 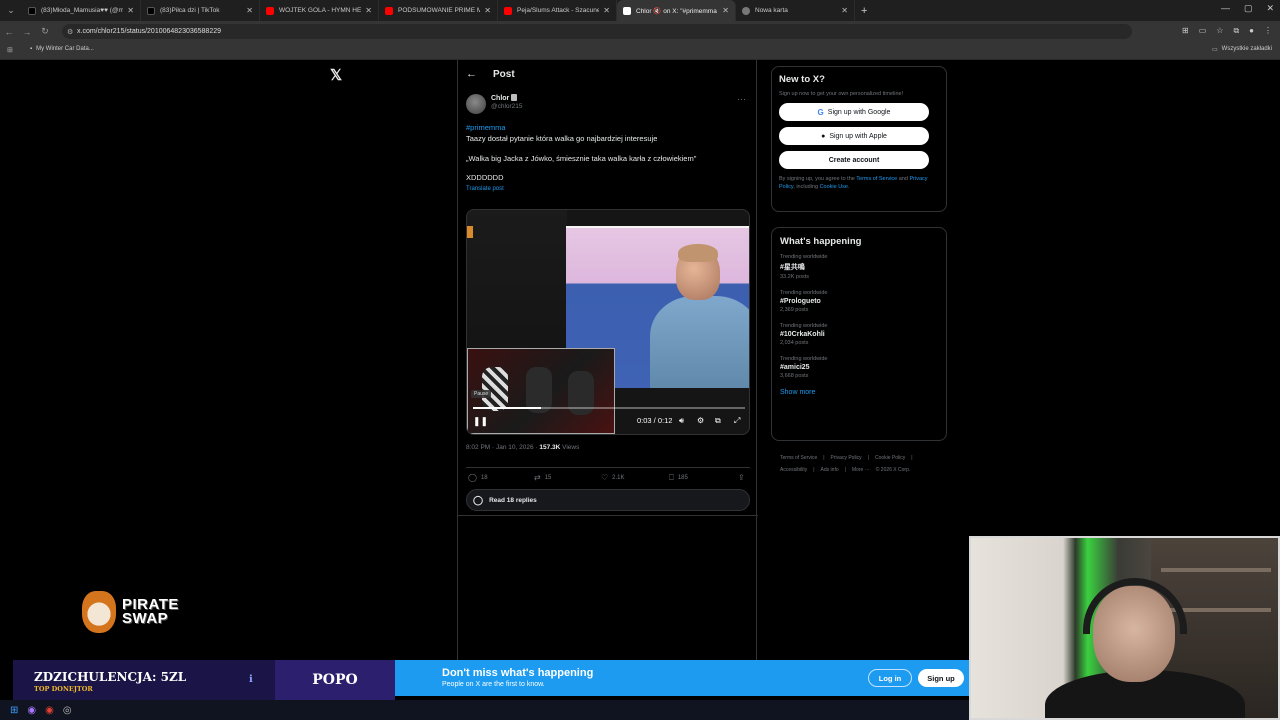 I want to click on trend-item: Trending worldwide #星共鳴 33.2K posts, so click(x=859, y=267).